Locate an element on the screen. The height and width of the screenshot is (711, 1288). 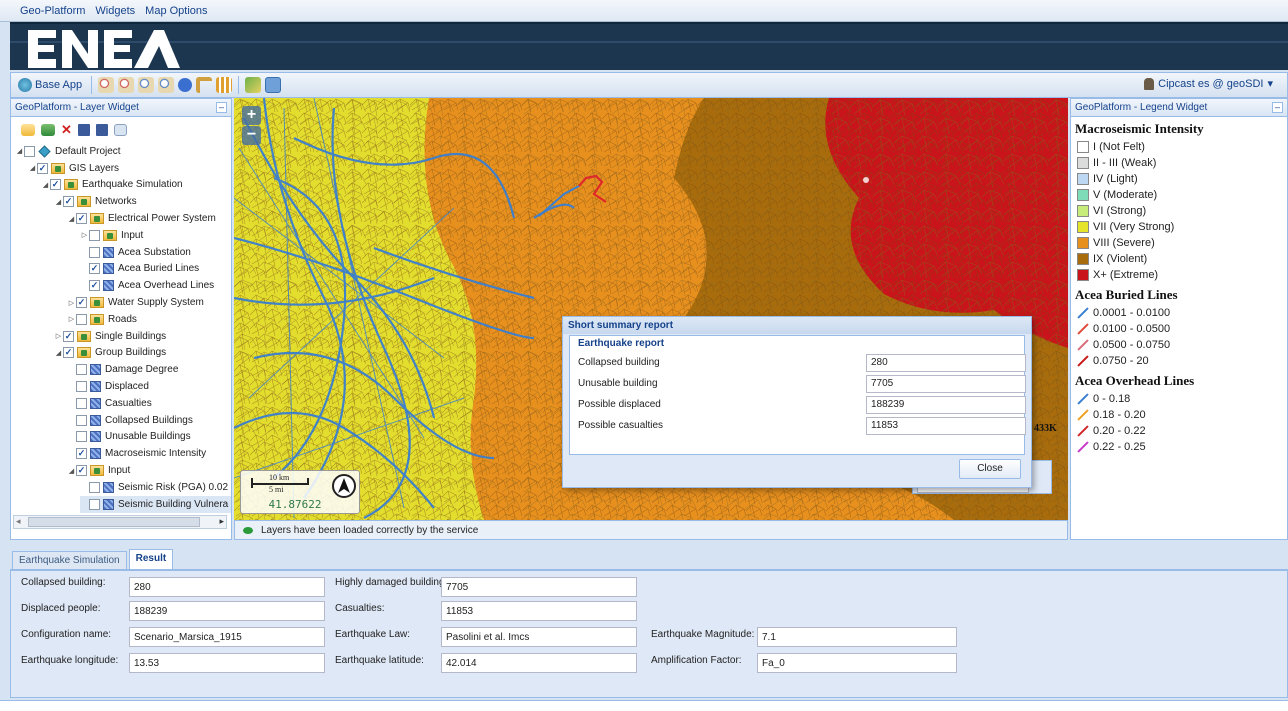
zoom-out-button: − is located at coordinates (251, 135).